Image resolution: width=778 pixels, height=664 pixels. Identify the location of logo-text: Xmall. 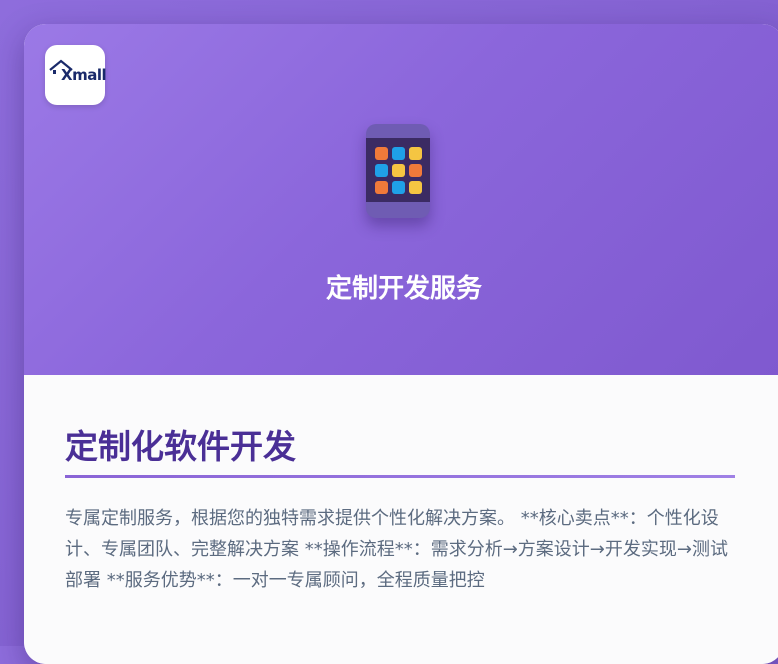
(84, 75).